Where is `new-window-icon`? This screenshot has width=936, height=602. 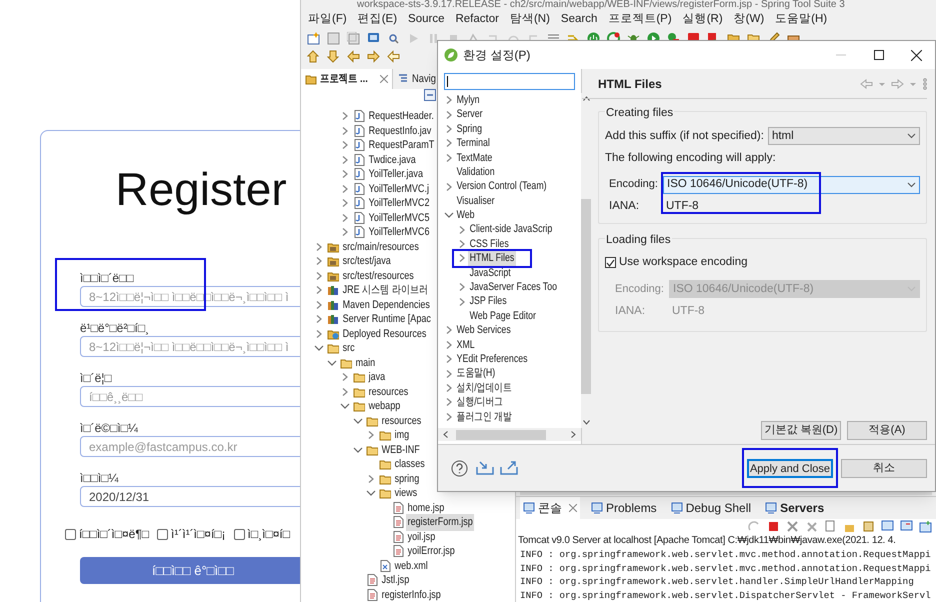 new-window-icon is located at coordinates (313, 38).